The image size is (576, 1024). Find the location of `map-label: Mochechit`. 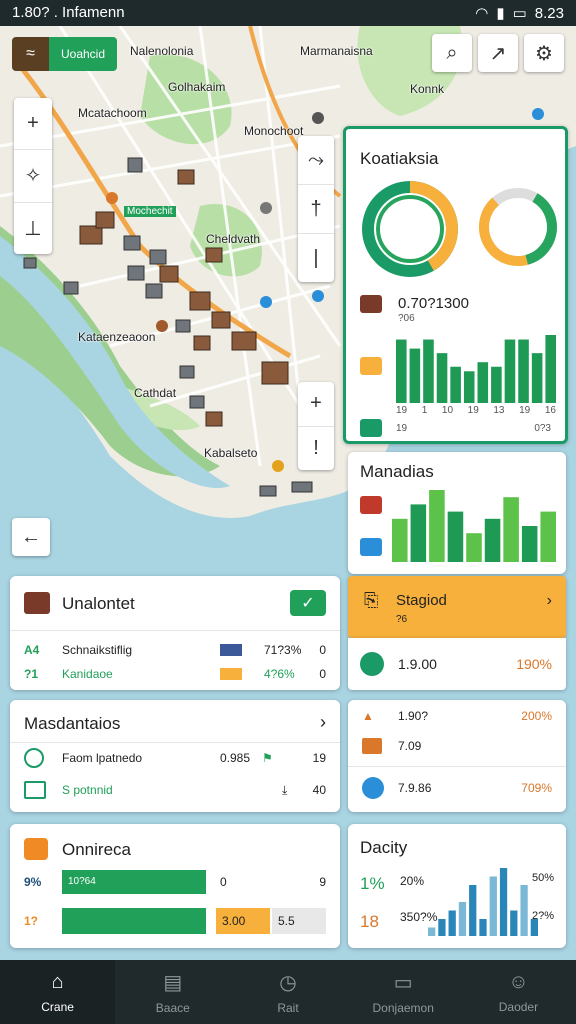

map-label: Mochechit is located at coordinates (150, 211).